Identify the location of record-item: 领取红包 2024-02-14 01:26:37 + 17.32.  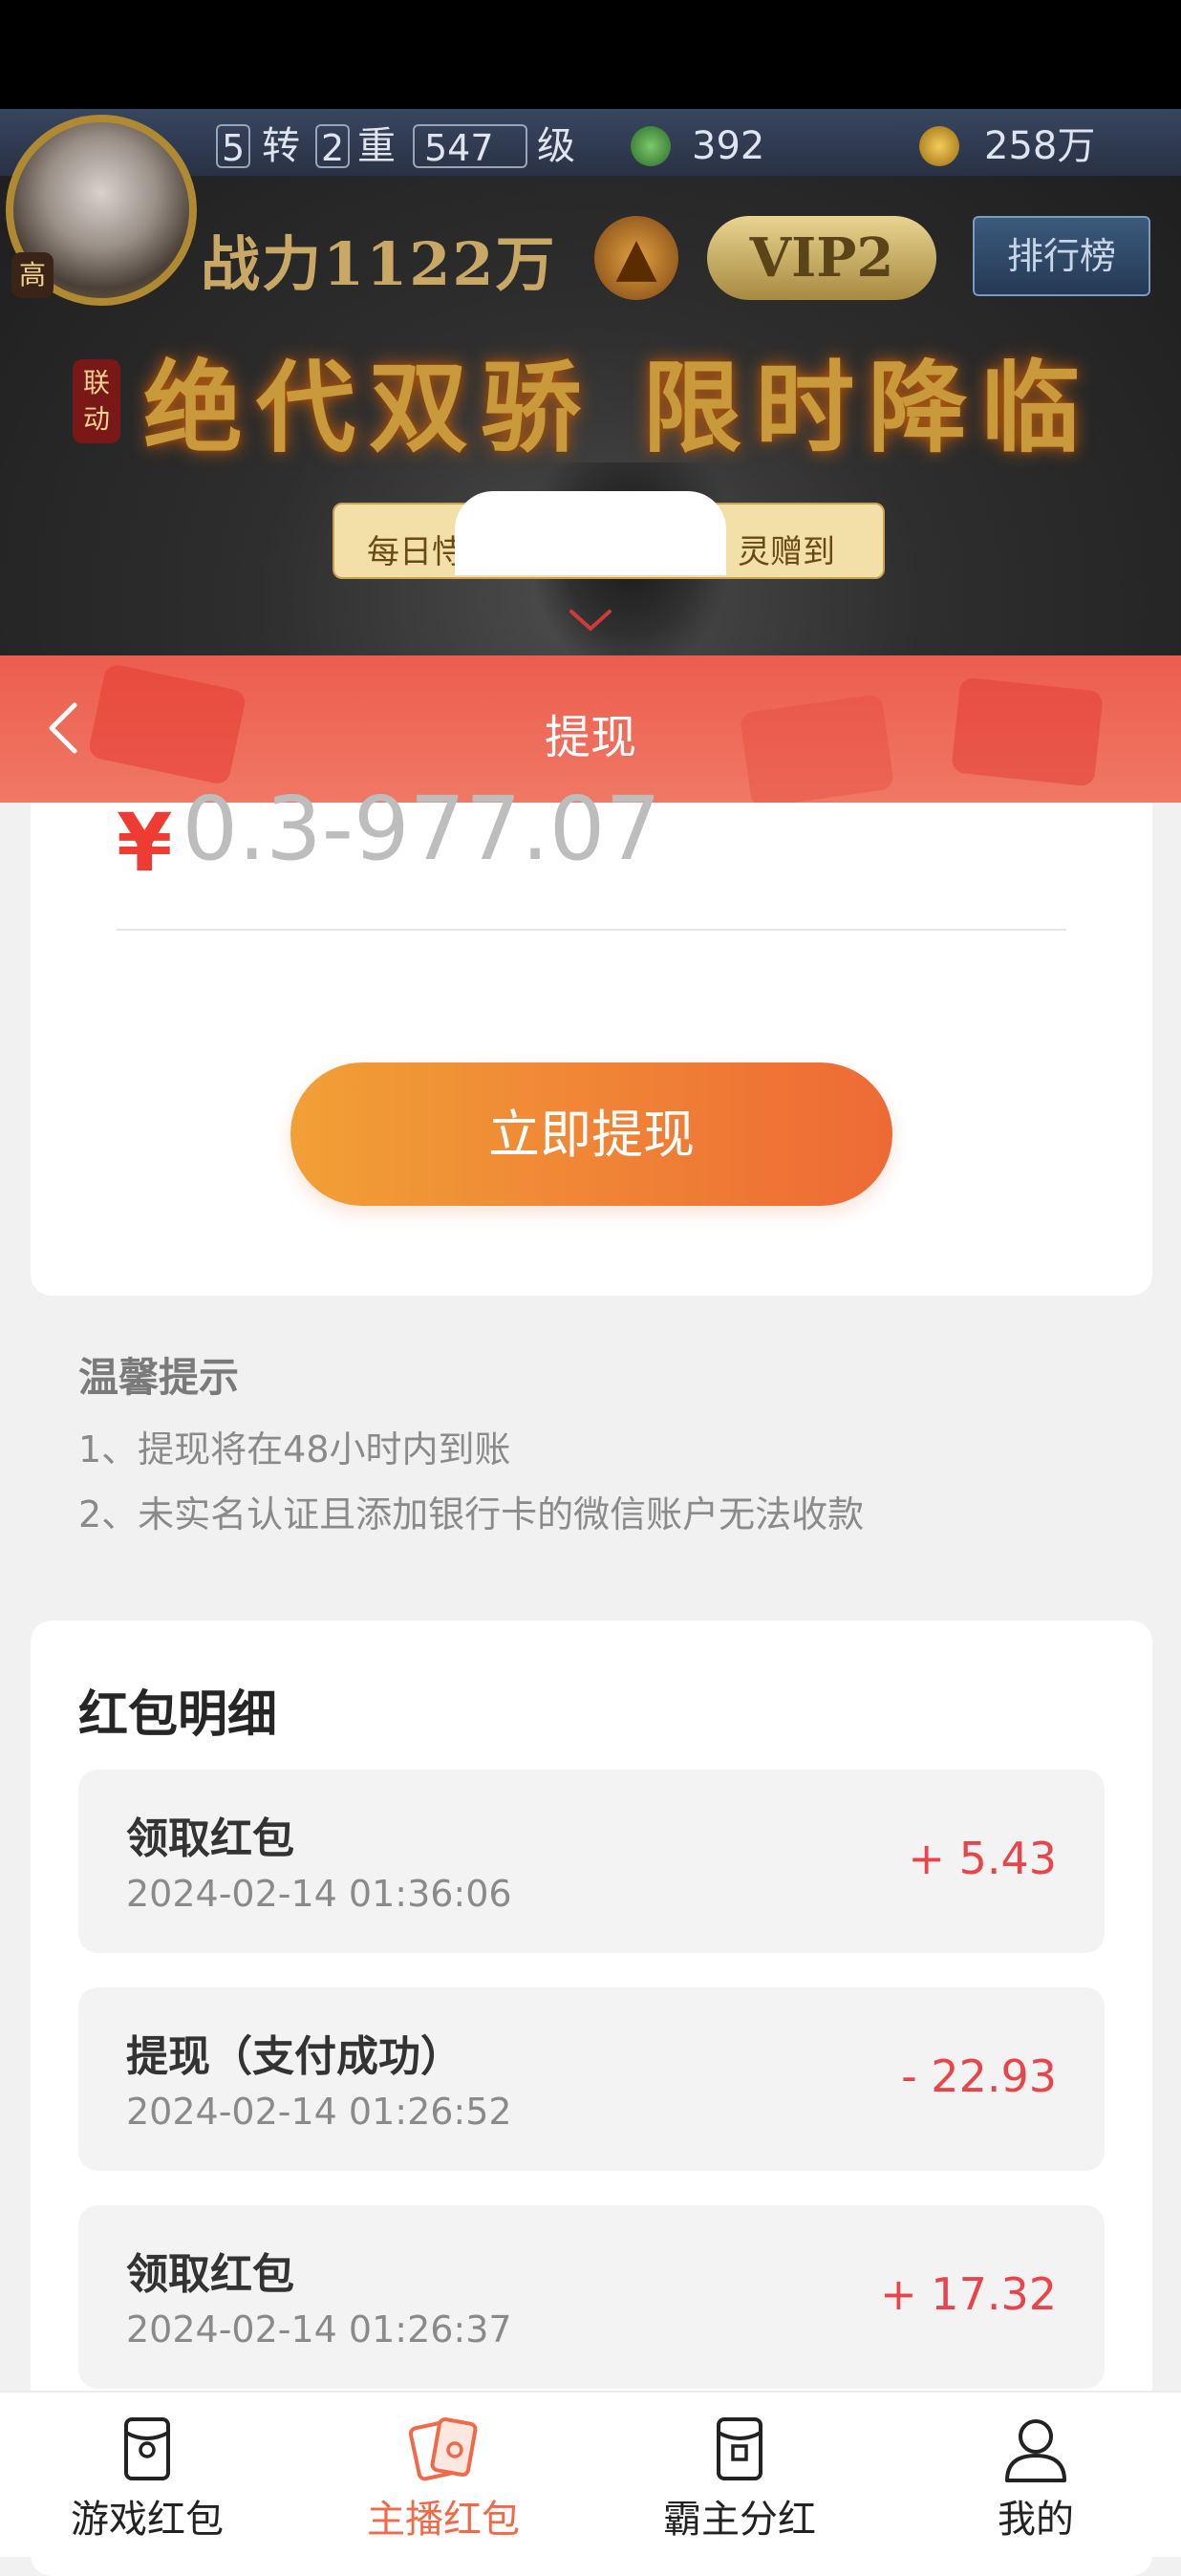
(591, 2297).